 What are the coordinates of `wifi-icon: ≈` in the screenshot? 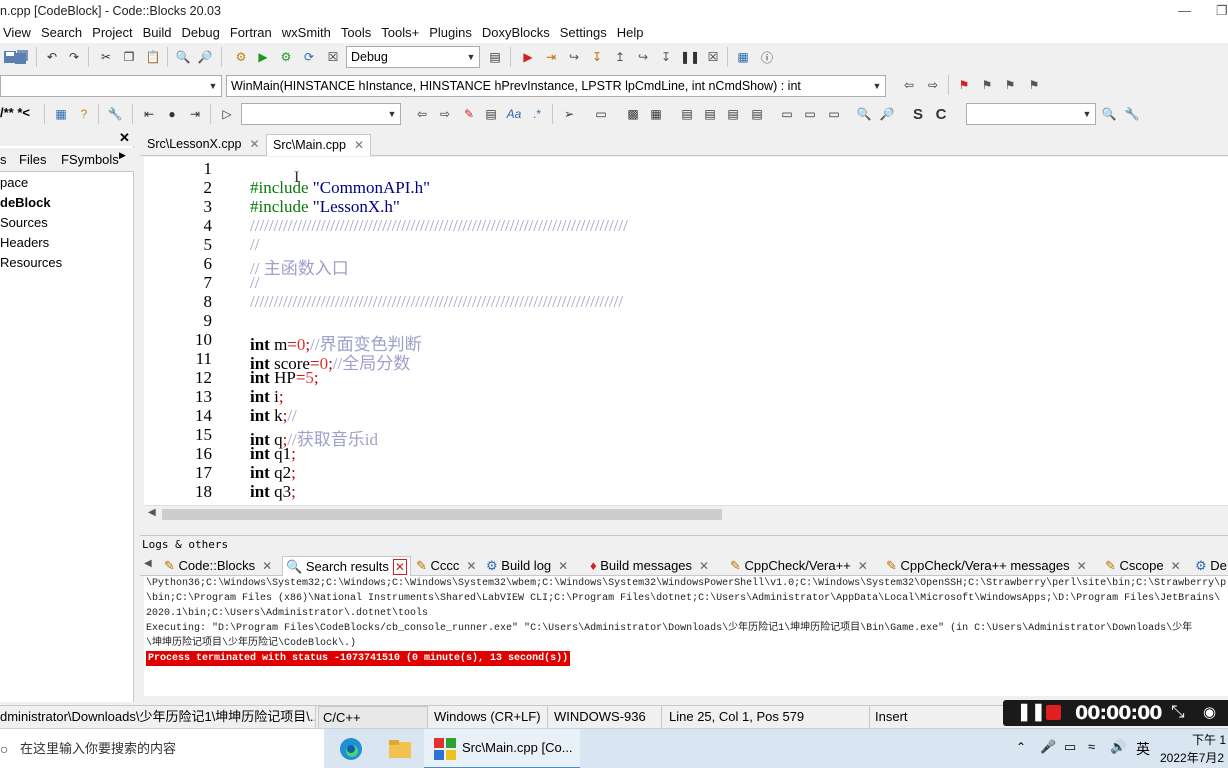 It's located at (1091, 746).